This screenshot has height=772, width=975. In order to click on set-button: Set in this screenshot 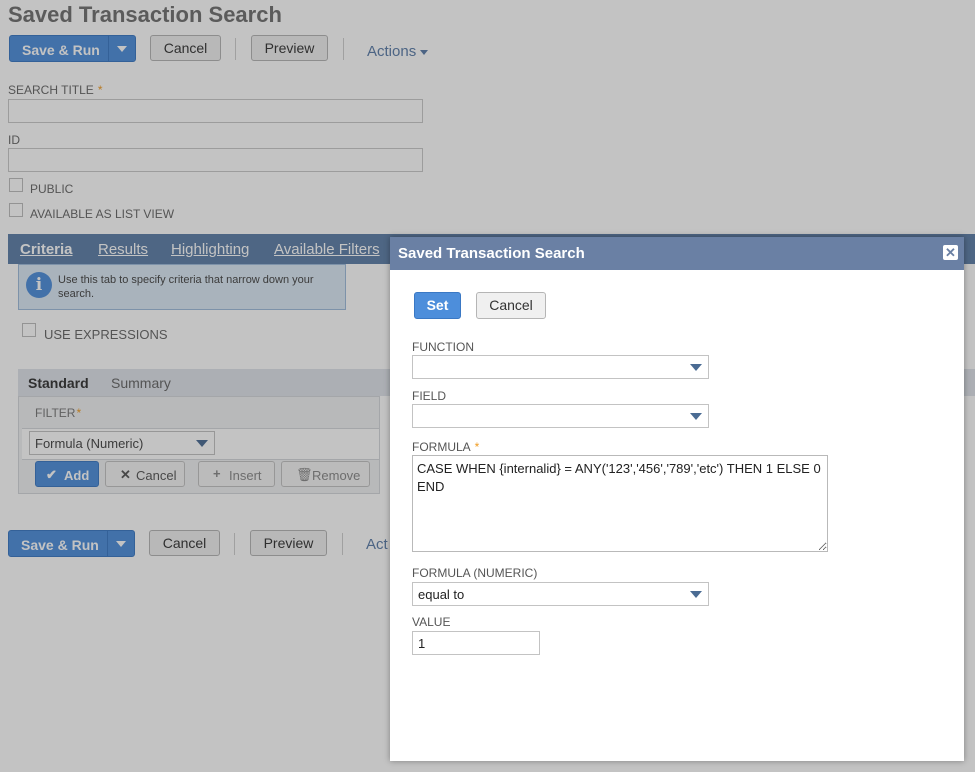, I will do `click(437, 305)`.